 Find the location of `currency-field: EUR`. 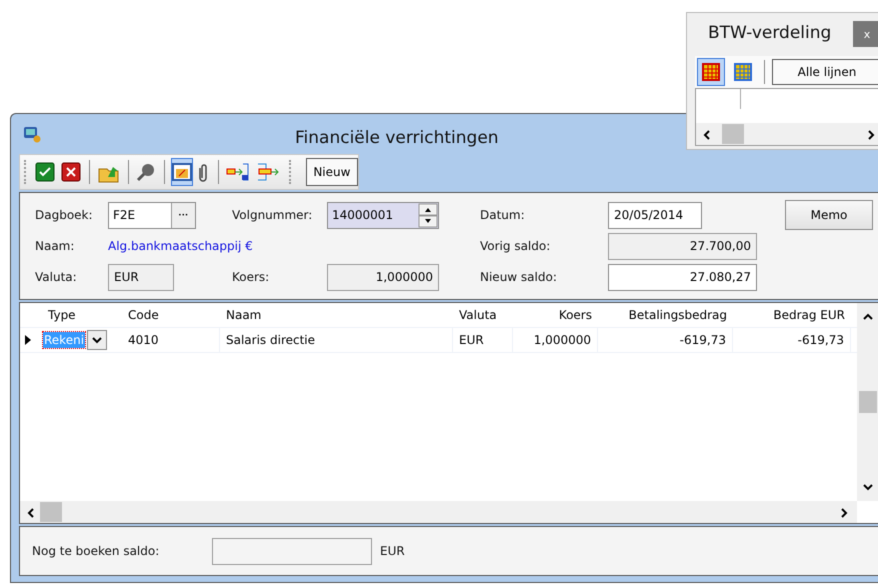

currency-field: EUR is located at coordinates (141, 277).